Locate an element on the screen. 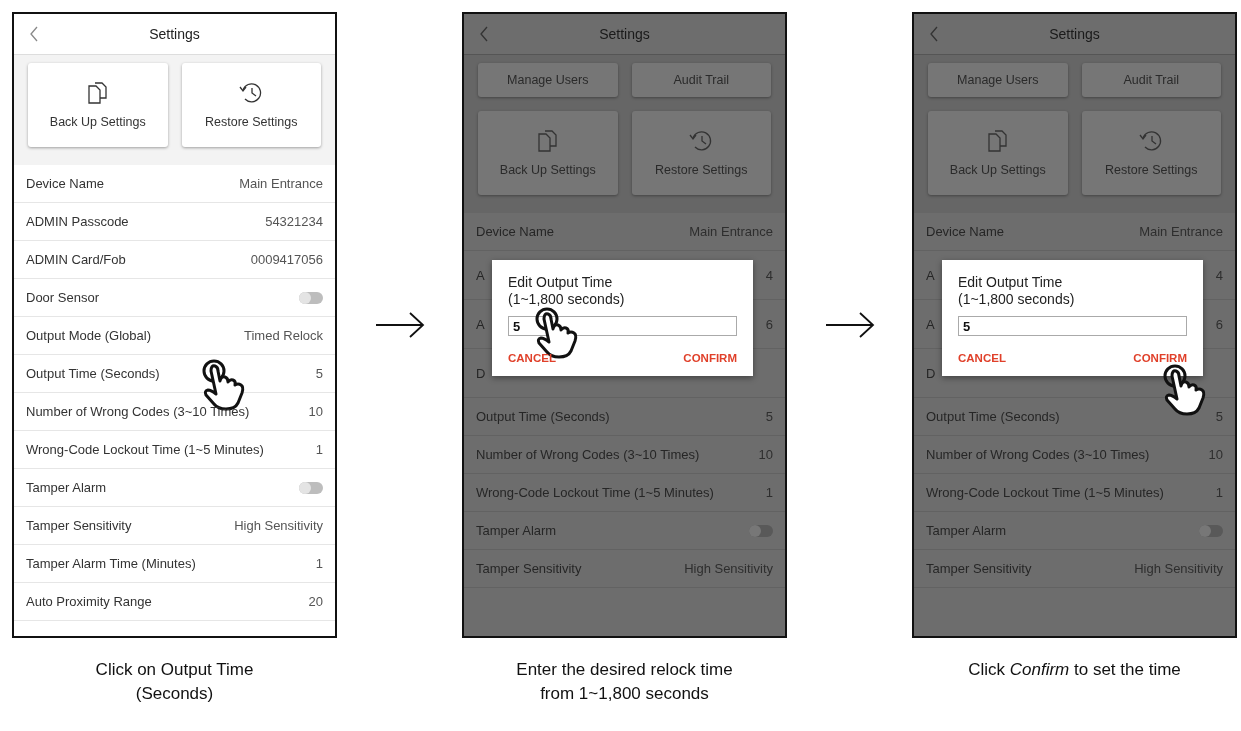 This screenshot has height=731, width=1241. input-field: 5 is located at coordinates (1072, 326).